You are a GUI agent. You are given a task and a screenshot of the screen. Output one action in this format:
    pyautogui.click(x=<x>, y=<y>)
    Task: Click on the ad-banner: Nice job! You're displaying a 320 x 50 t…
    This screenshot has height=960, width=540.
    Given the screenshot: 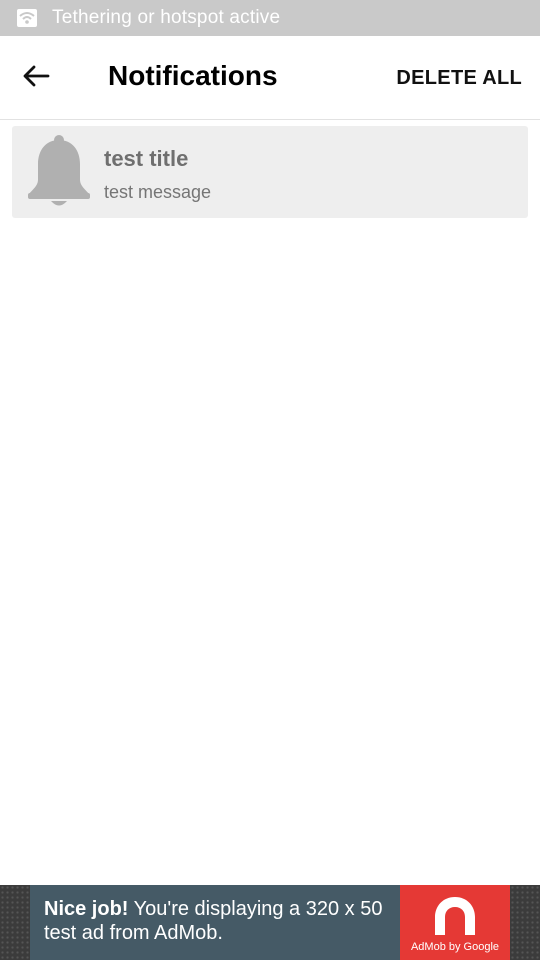 What is the action you would take?
    pyautogui.click(x=270, y=922)
    